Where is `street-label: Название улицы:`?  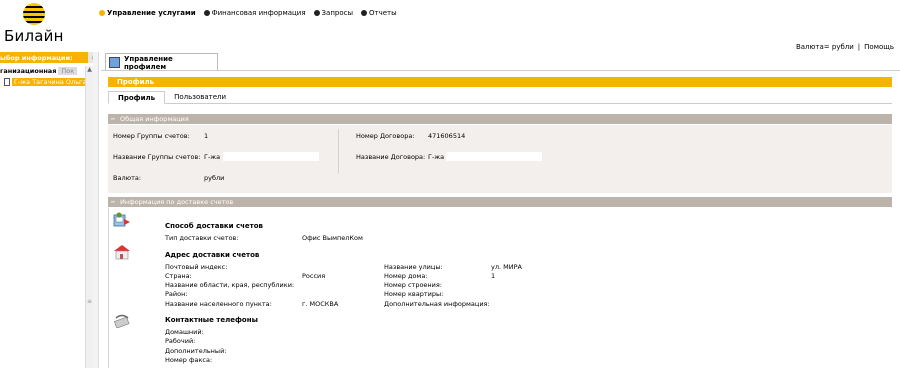
street-label: Название улицы: is located at coordinates (413, 267).